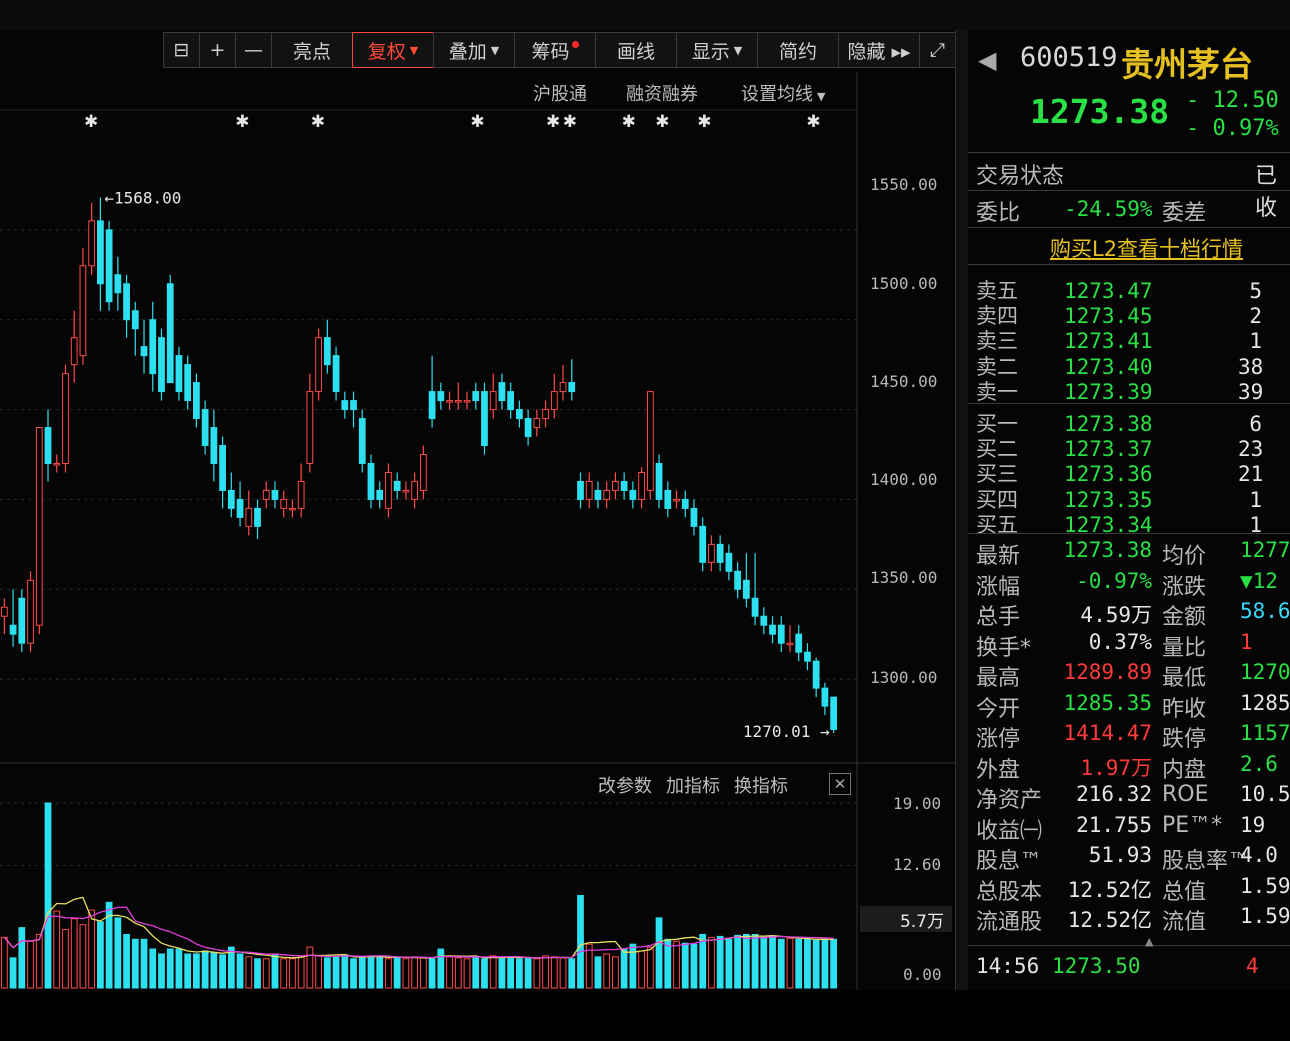  What do you see at coordinates (761, 785) in the screenshot?
I see `switch-indicator-button: 换指标` at bounding box center [761, 785].